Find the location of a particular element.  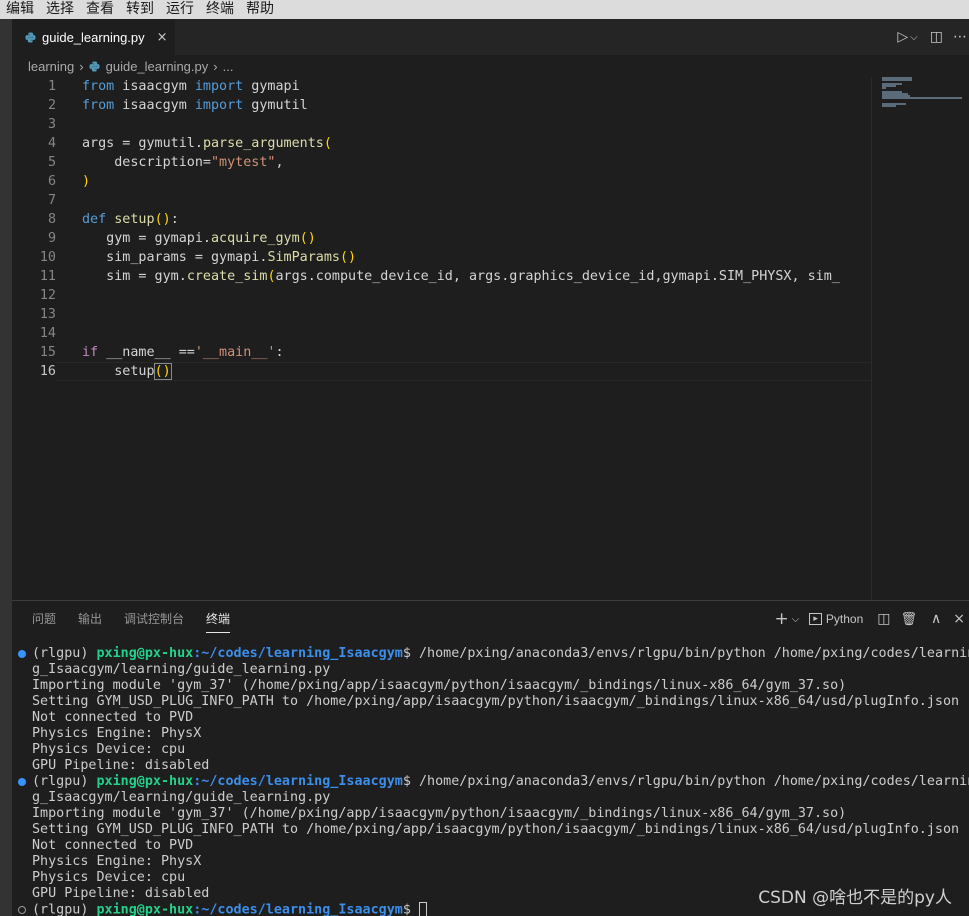

code-line: 1 from isaacgym import gymapi is located at coordinates (441, 86).